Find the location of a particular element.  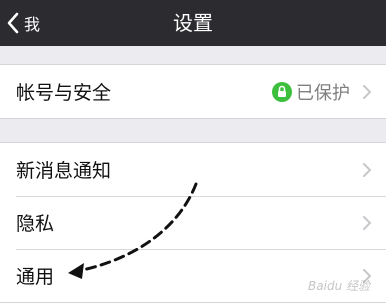

lock-icon is located at coordinates (282, 91).